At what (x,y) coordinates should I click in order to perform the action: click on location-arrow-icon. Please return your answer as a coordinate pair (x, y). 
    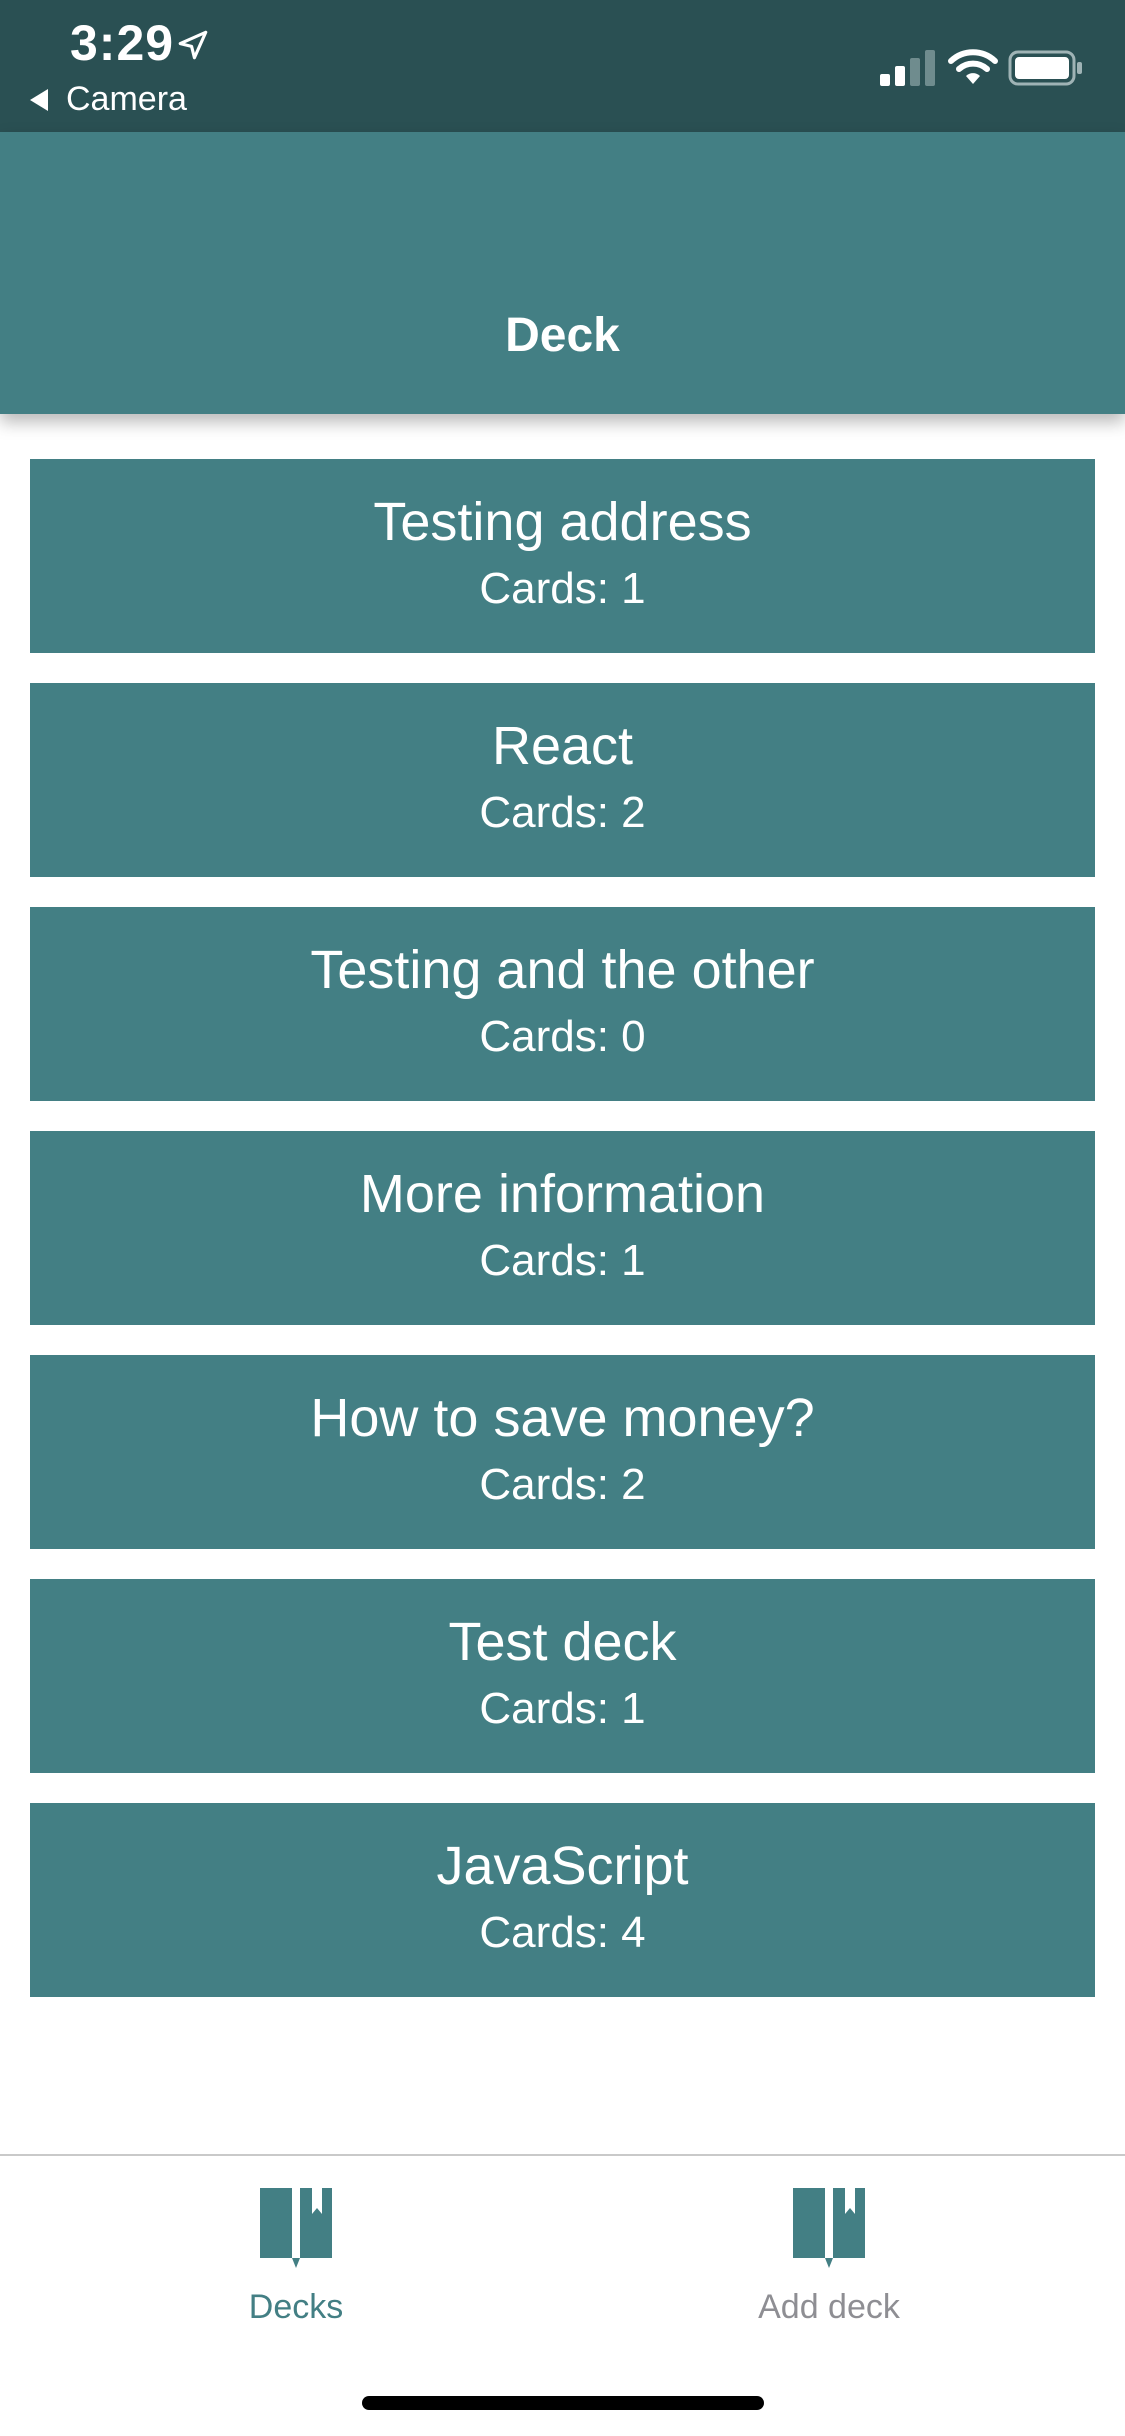
    Looking at the image, I should click on (193, 45).